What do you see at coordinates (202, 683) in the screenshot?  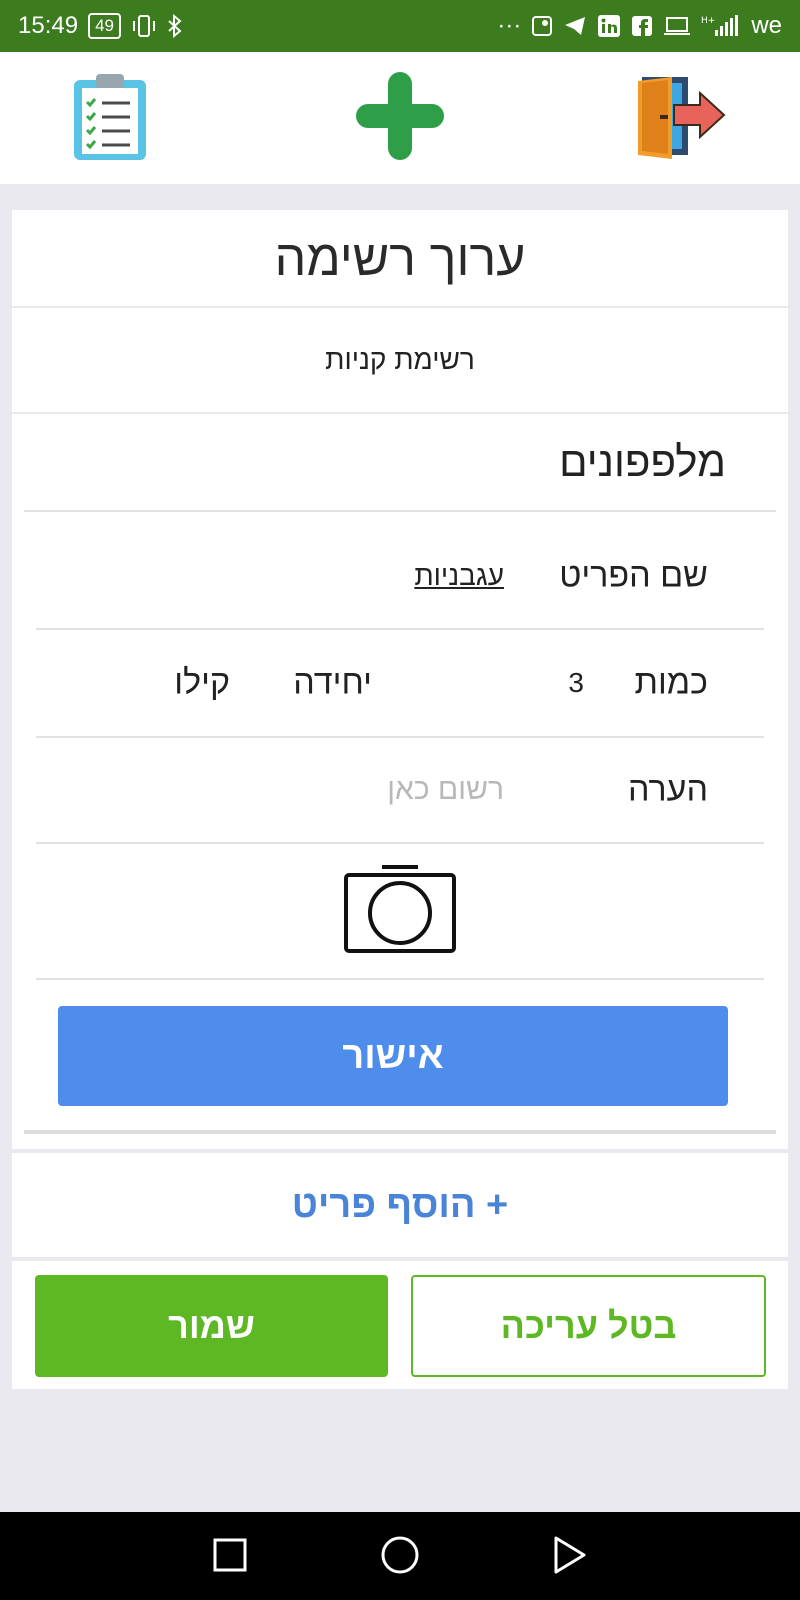 I see `unit-field: קילו` at bounding box center [202, 683].